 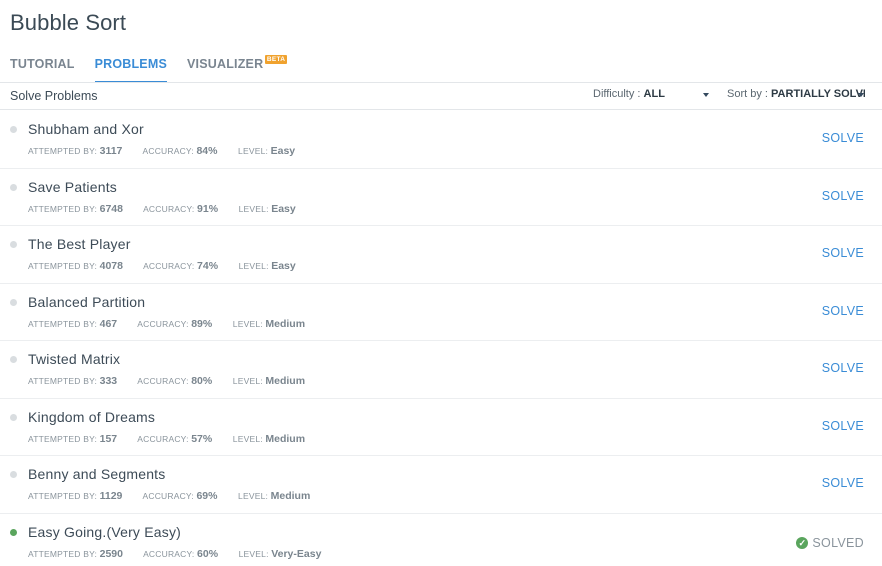 I want to click on solved-text: SOLVED, so click(x=838, y=542).